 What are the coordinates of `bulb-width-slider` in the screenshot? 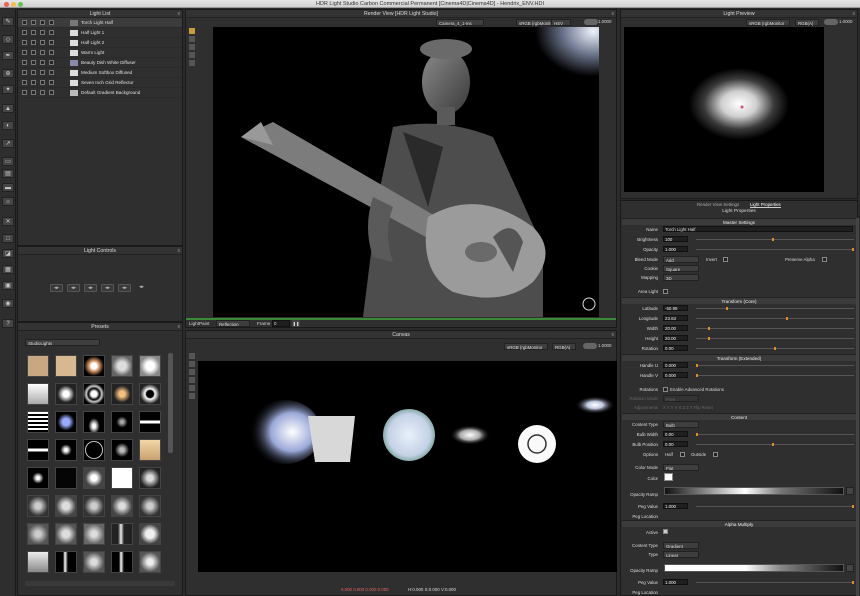 It's located at (775, 434).